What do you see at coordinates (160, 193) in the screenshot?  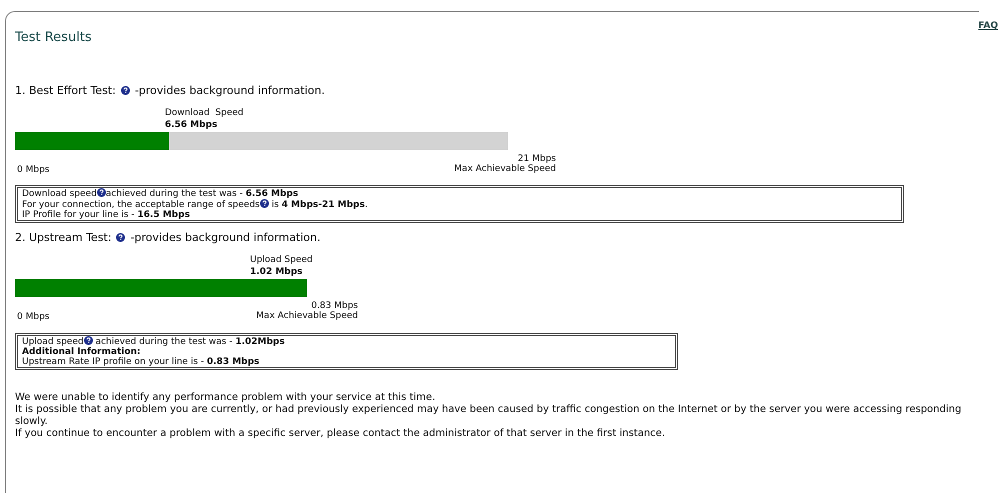 I see `info-line: Download speed achieved during the test was - 6.56 Mbps` at bounding box center [160, 193].